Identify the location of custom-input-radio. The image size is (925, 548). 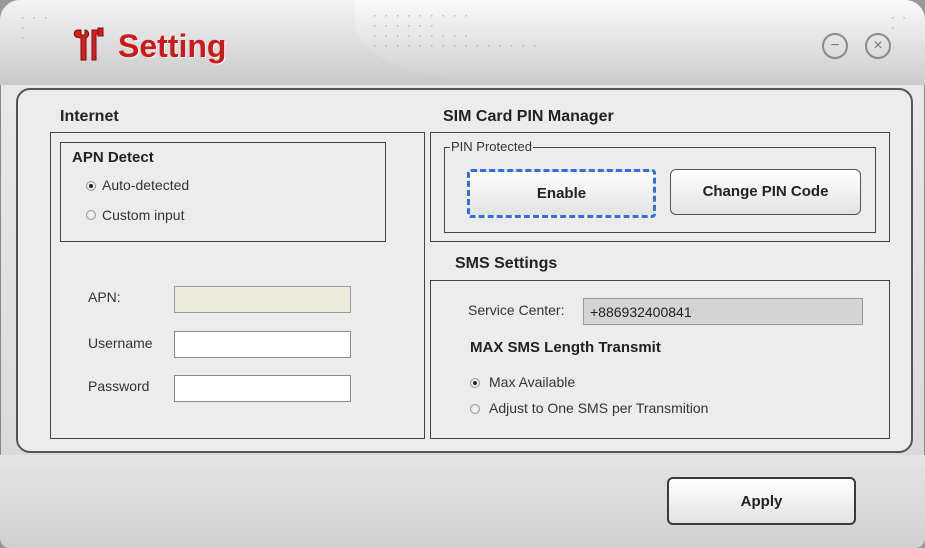
(91, 215).